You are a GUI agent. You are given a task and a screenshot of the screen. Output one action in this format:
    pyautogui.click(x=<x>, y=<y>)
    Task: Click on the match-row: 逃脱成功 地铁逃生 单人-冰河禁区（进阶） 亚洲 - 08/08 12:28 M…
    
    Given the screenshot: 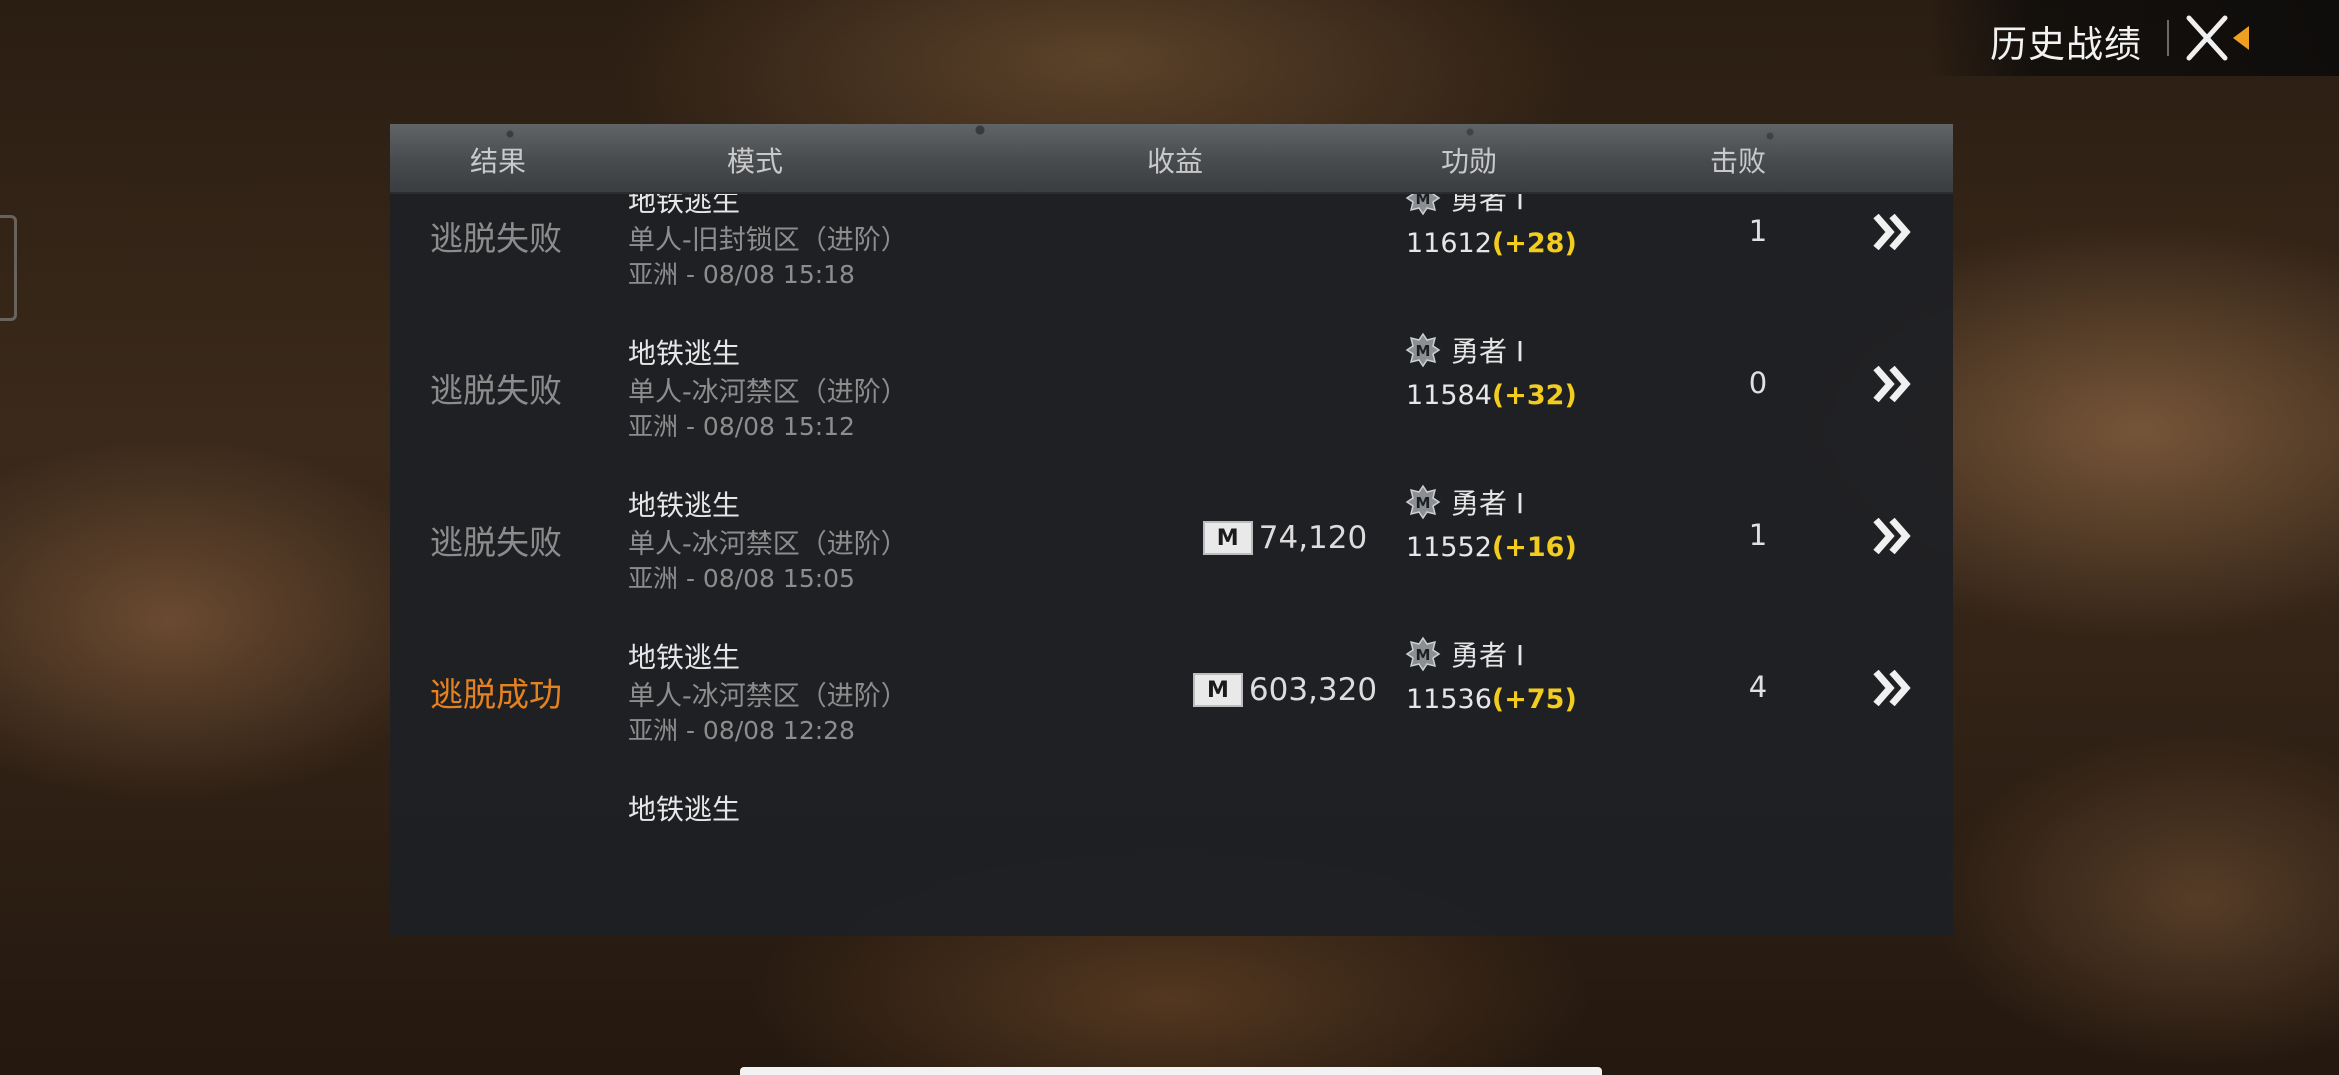 What is the action you would take?
    pyautogui.click(x=1171, y=686)
    